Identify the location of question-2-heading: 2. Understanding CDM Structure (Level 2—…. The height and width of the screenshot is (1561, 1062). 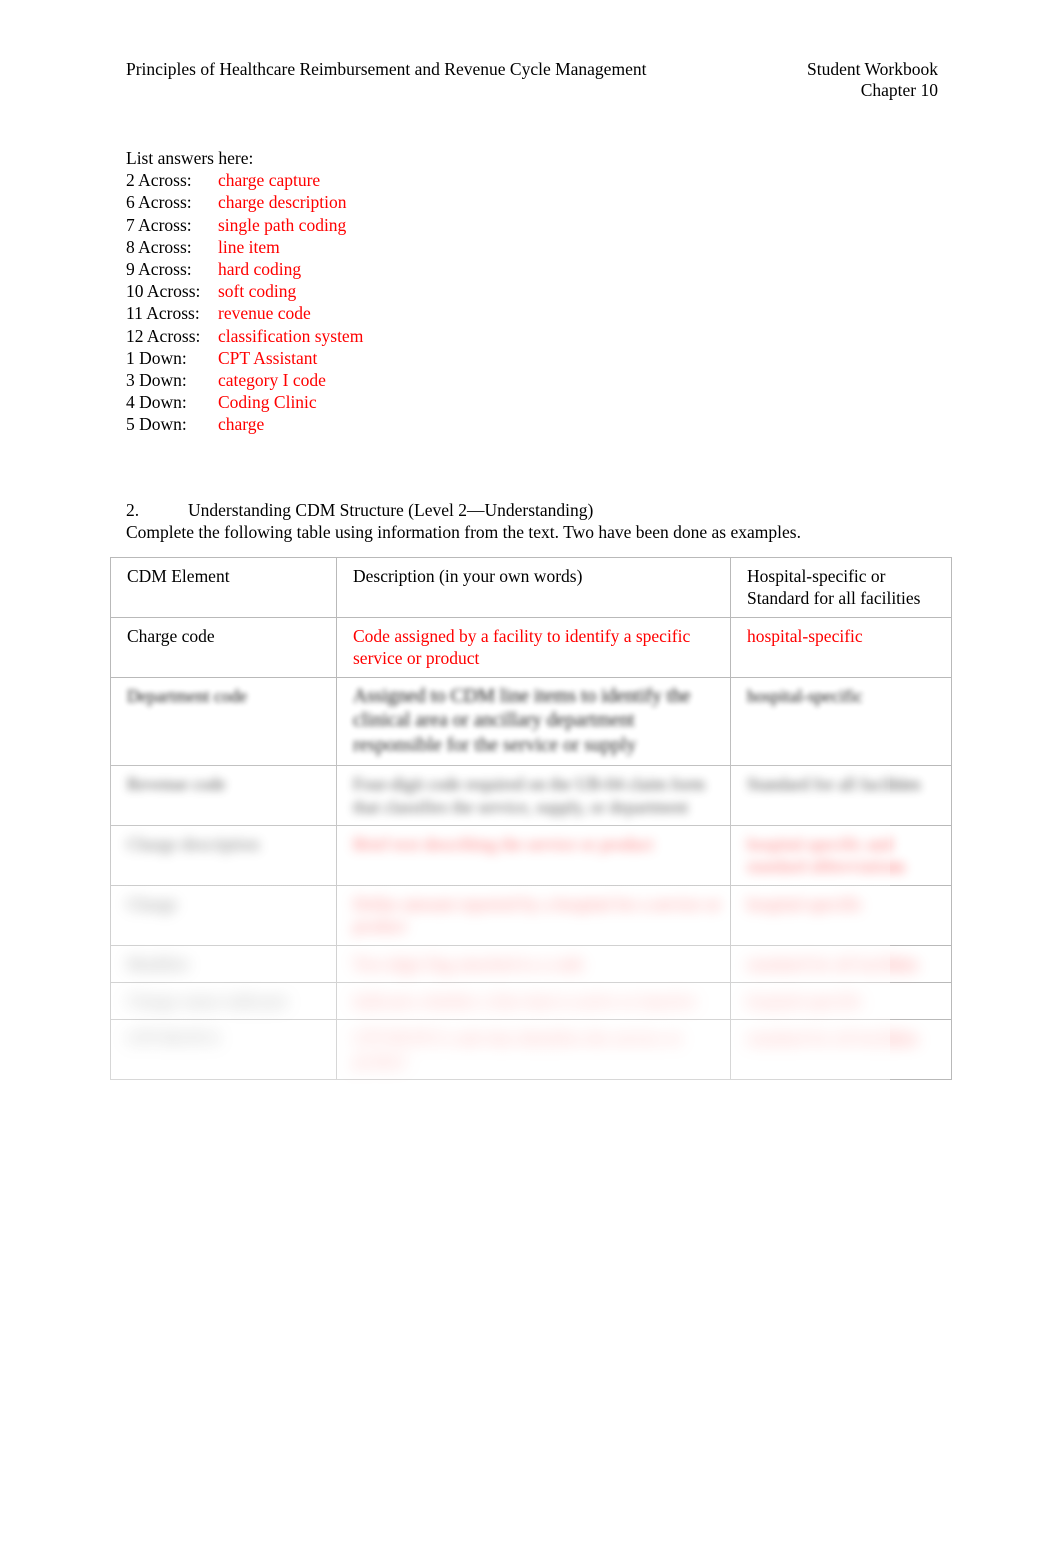
(541, 510).